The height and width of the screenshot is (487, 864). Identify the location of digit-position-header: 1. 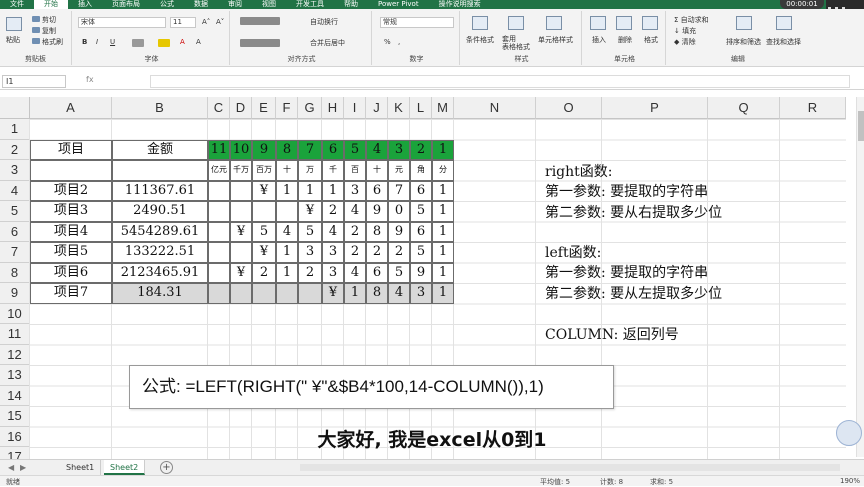
(443, 149).